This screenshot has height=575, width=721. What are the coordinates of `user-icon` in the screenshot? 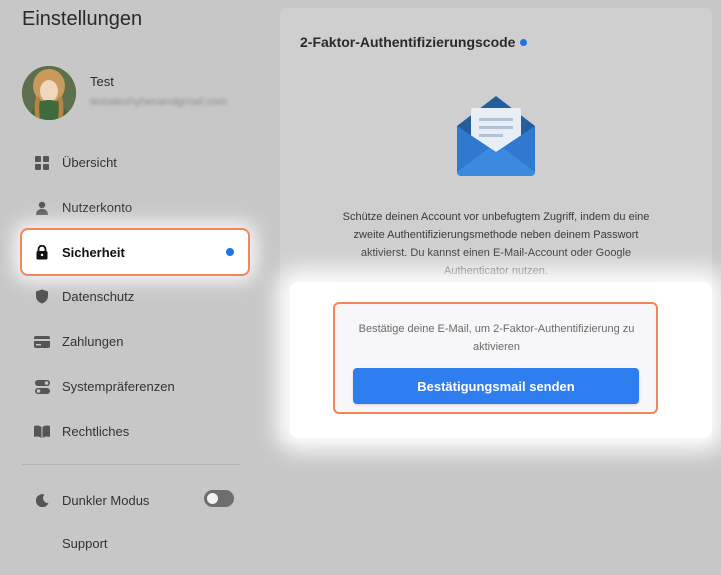 It's located at (42, 208).